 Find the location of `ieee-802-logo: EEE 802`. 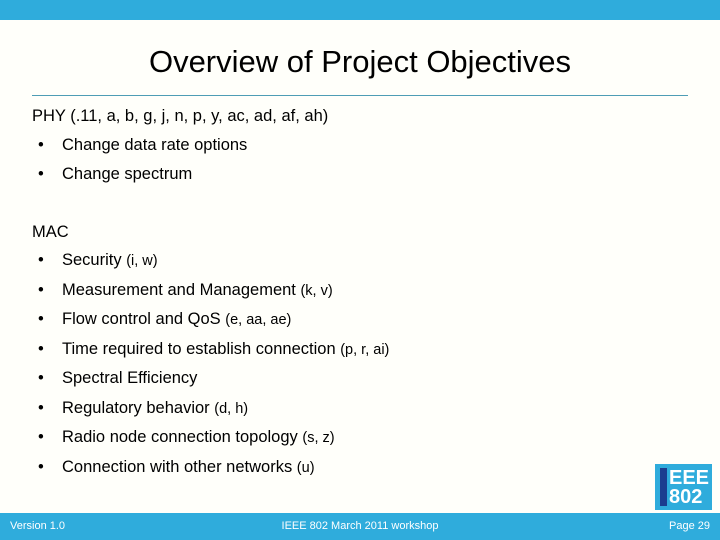

ieee-802-logo: EEE 802 is located at coordinates (683, 487).